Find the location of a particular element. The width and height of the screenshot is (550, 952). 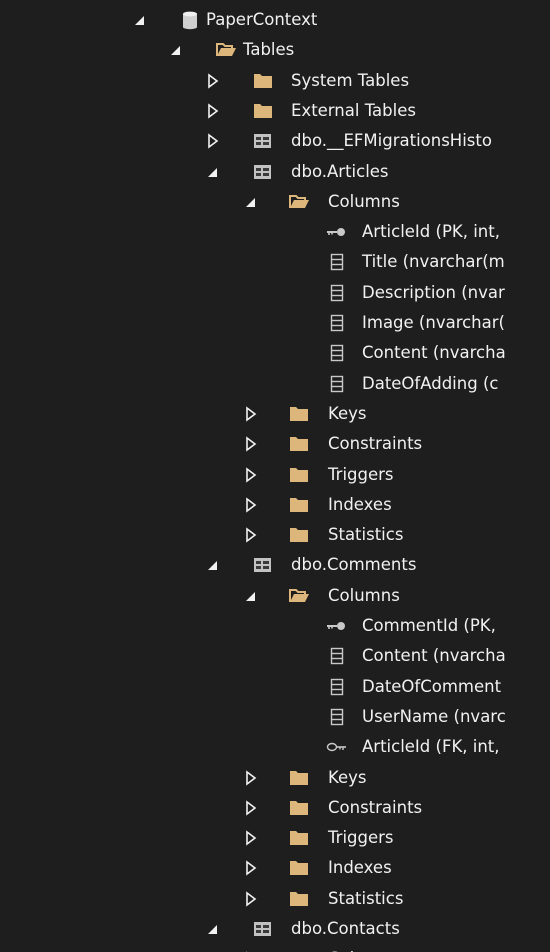

tree-node-label: UserName (nvarc is located at coordinates (434, 717).